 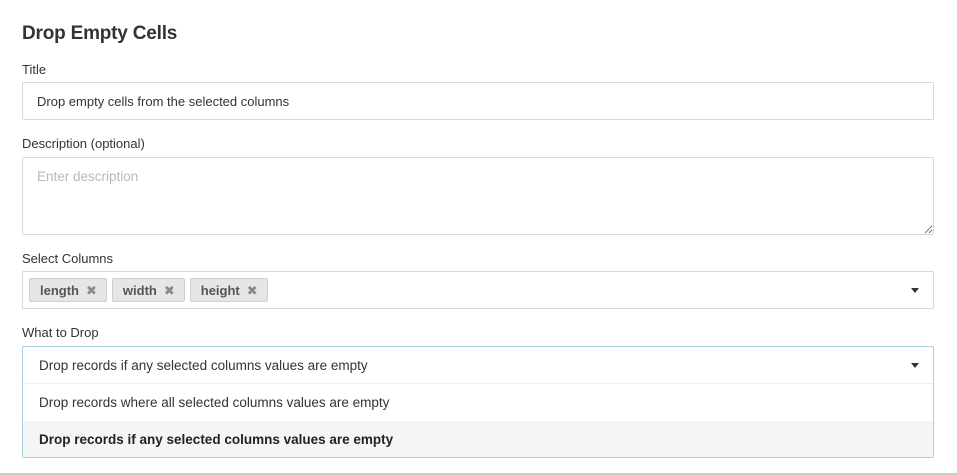 I want to click on what-to-drop-label: What to Drop, so click(x=60, y=332).